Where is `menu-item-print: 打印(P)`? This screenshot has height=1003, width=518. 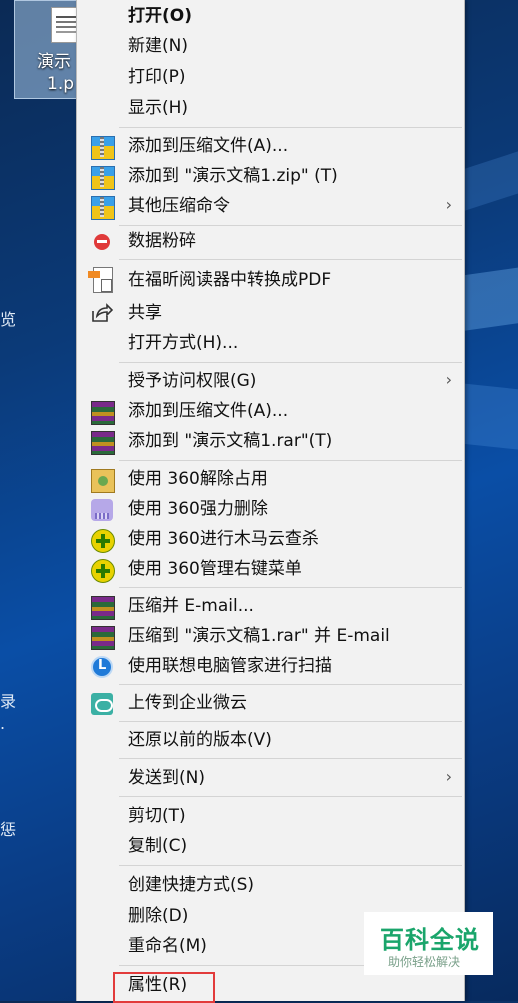 menu-item-print: 打印(P) is located at coordinates (270, 77).